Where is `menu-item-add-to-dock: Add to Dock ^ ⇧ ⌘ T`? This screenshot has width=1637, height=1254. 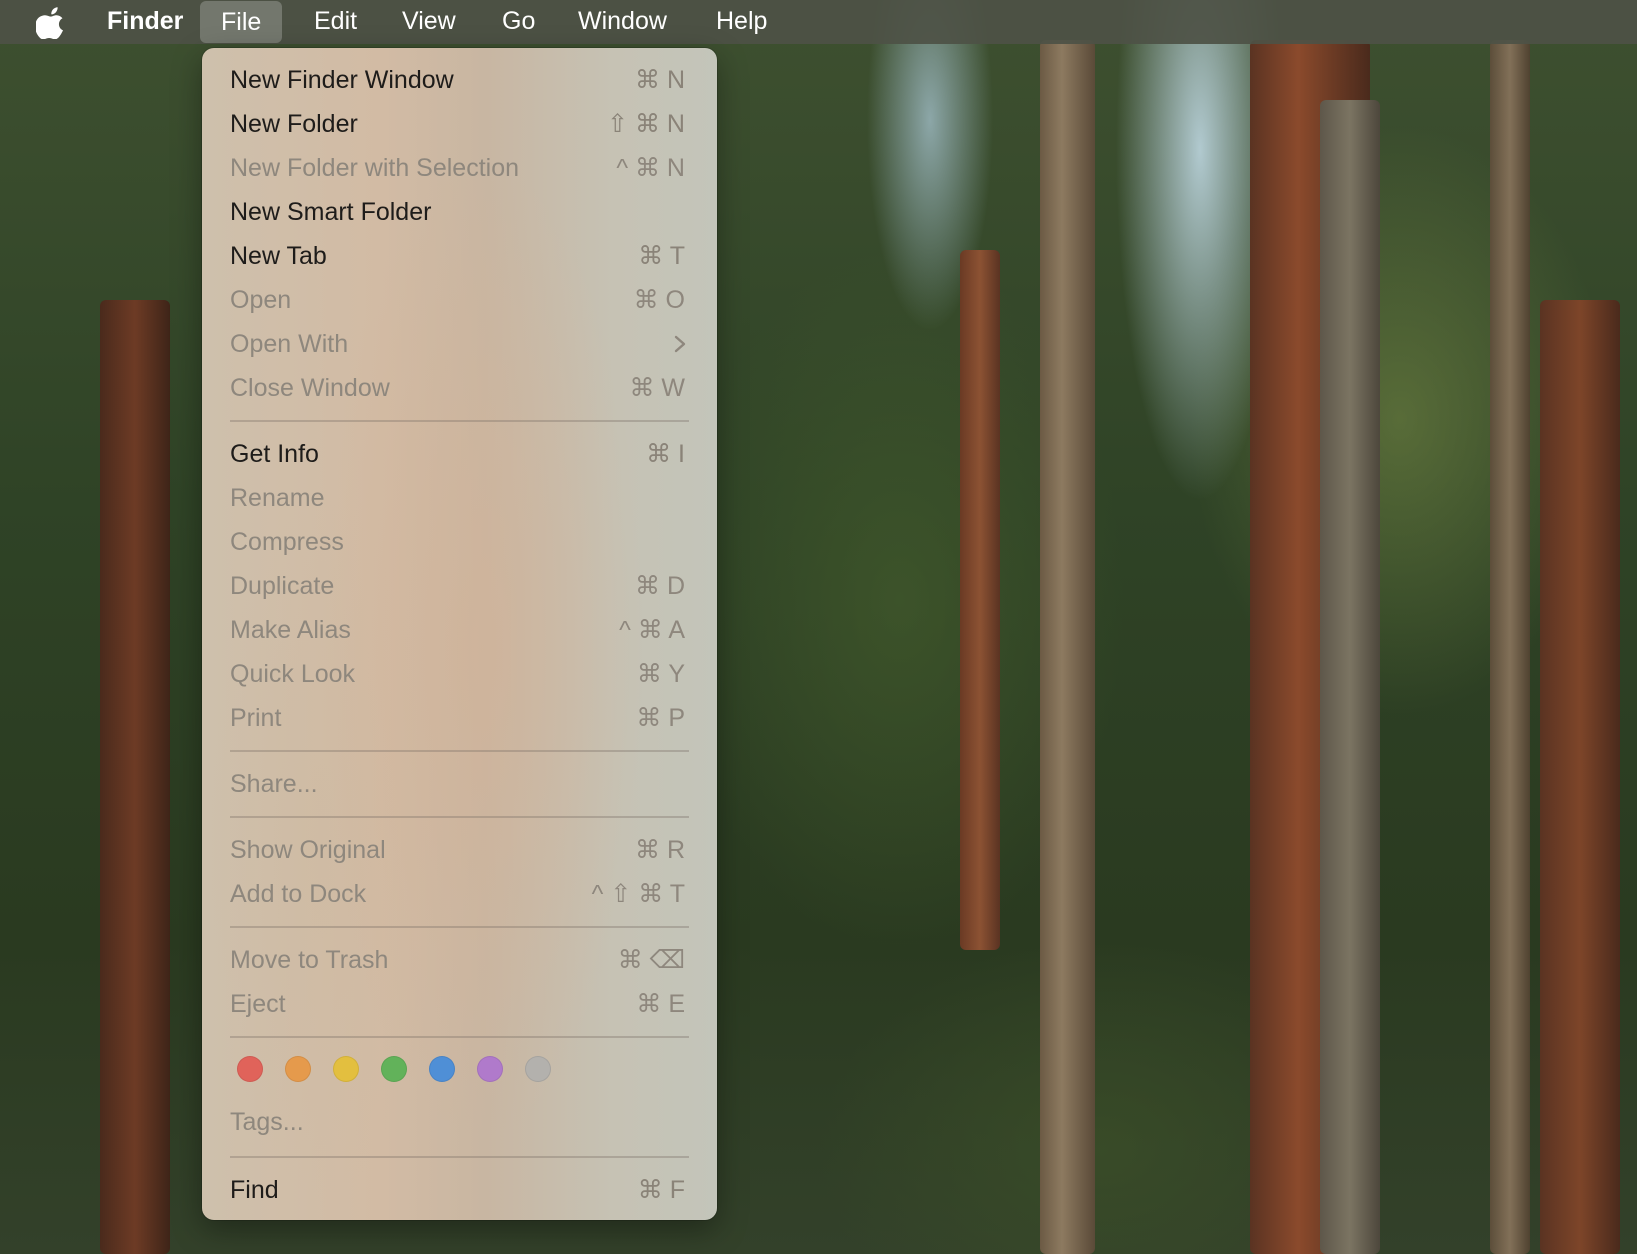
menu-item-add-to-dock: Add to Dock ^ ⇧ ⌘ T is located at coordinates (459, 894).